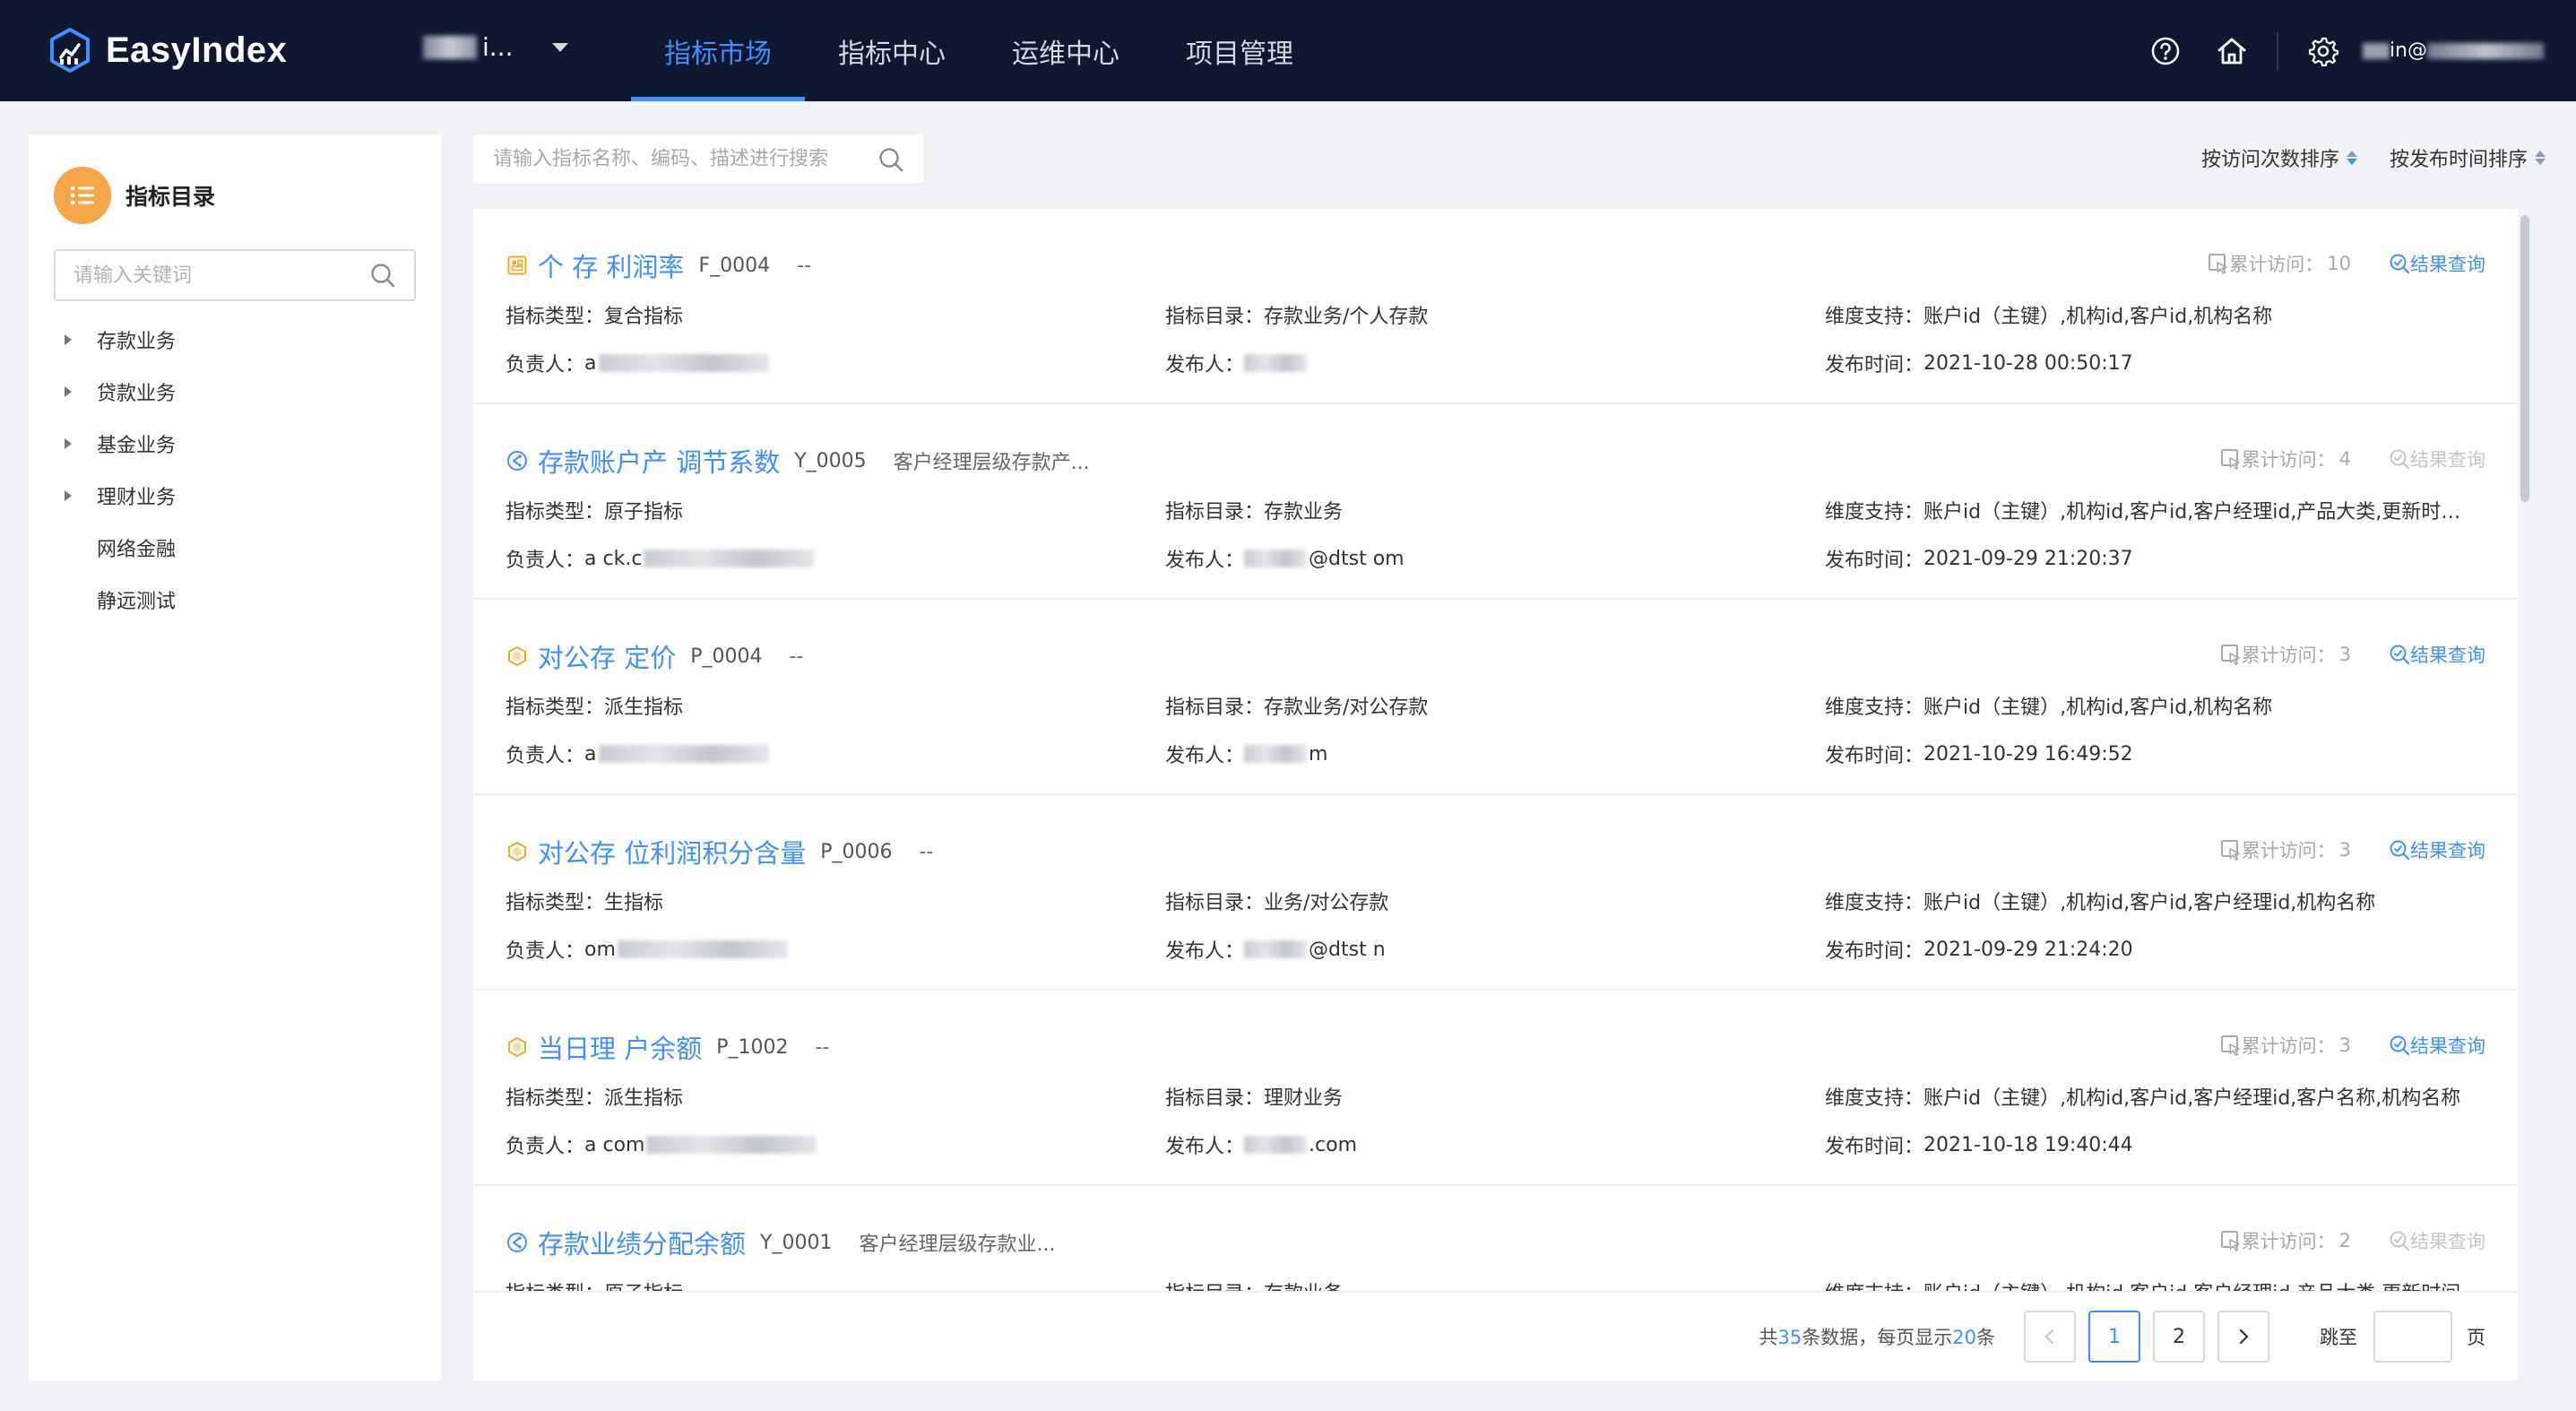  What do you see at coordinates (137, 602) in the screenshot?
I see `tree-item-label: 静远测试` at bounding box center [137, 602].